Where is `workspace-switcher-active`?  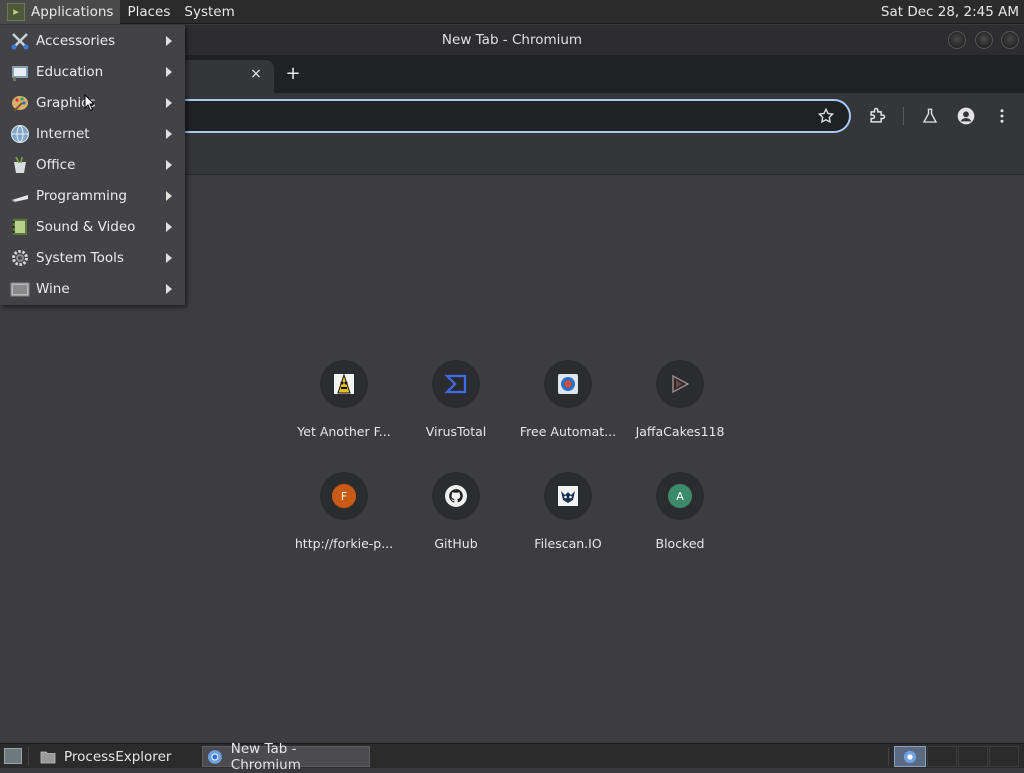 workspace-switcher-active is located at coordinates (910, 756).